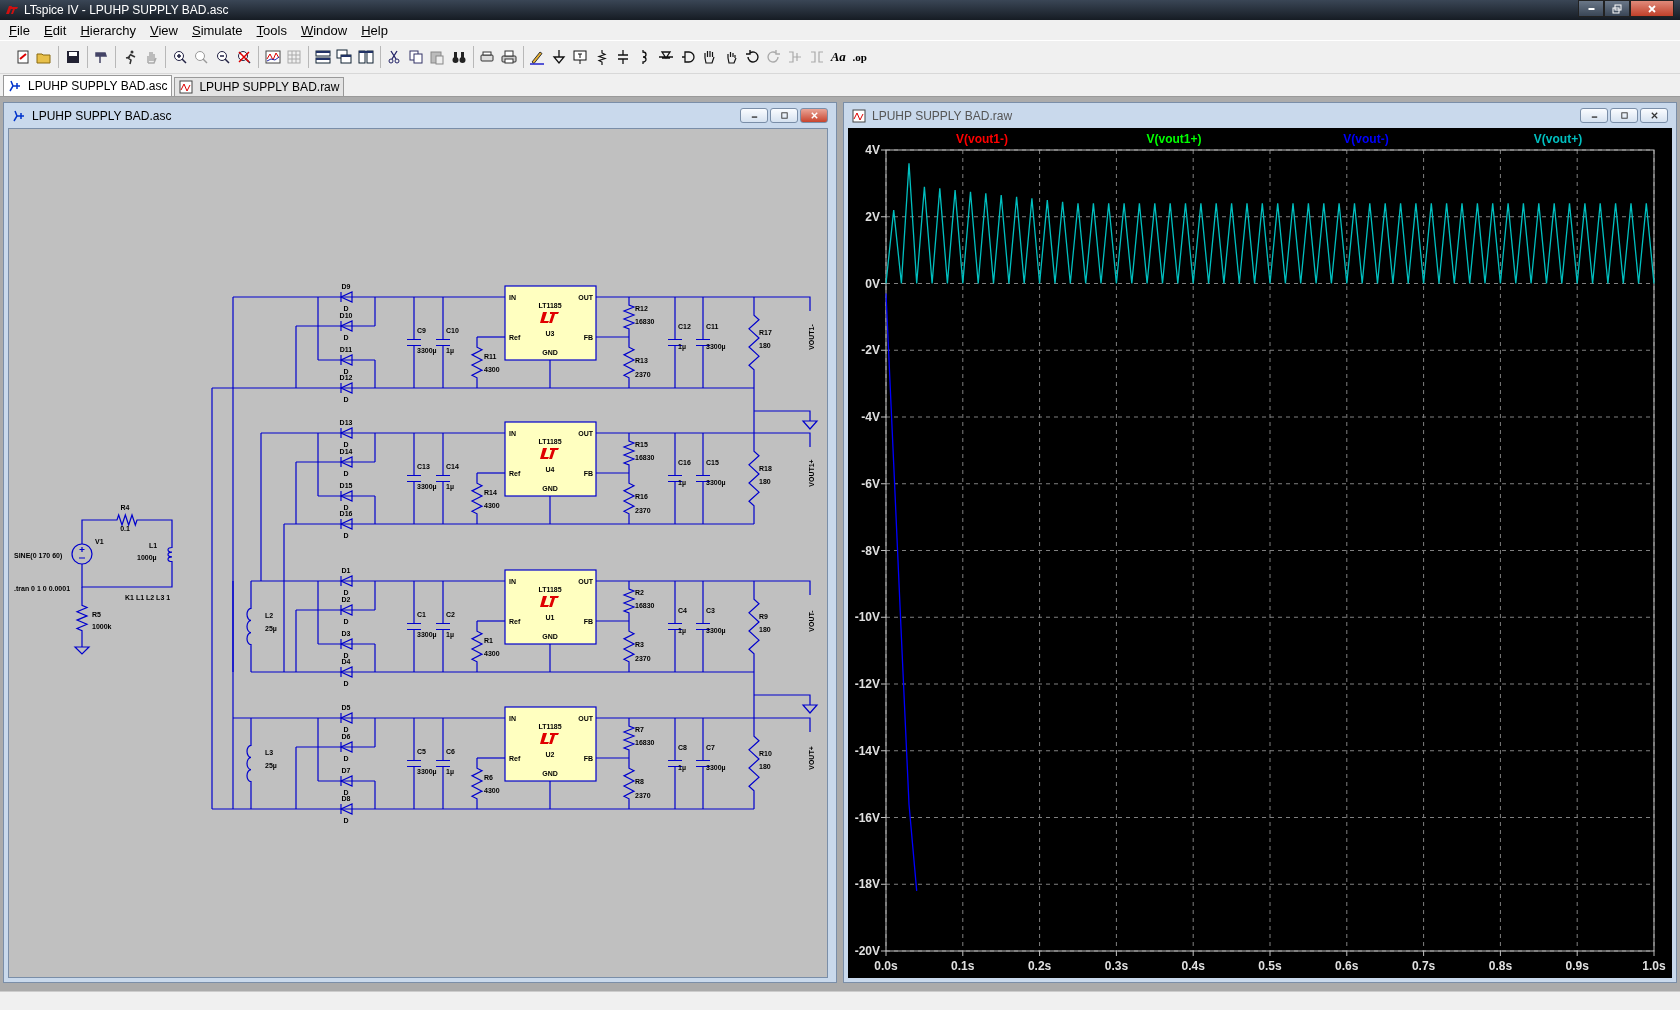 This screenshot has height=1010, width=1680. What do you see at coordinates (170, 554) in the screenshot?
I see `inductor-symbol` at bounding box center [170, 554].